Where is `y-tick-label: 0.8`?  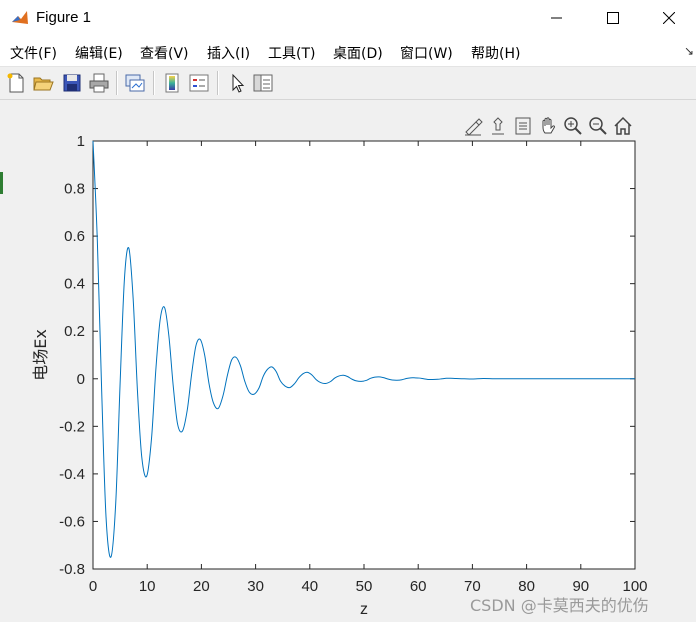
y-tick-label: 0.8 is located at coordinates (74, 189).